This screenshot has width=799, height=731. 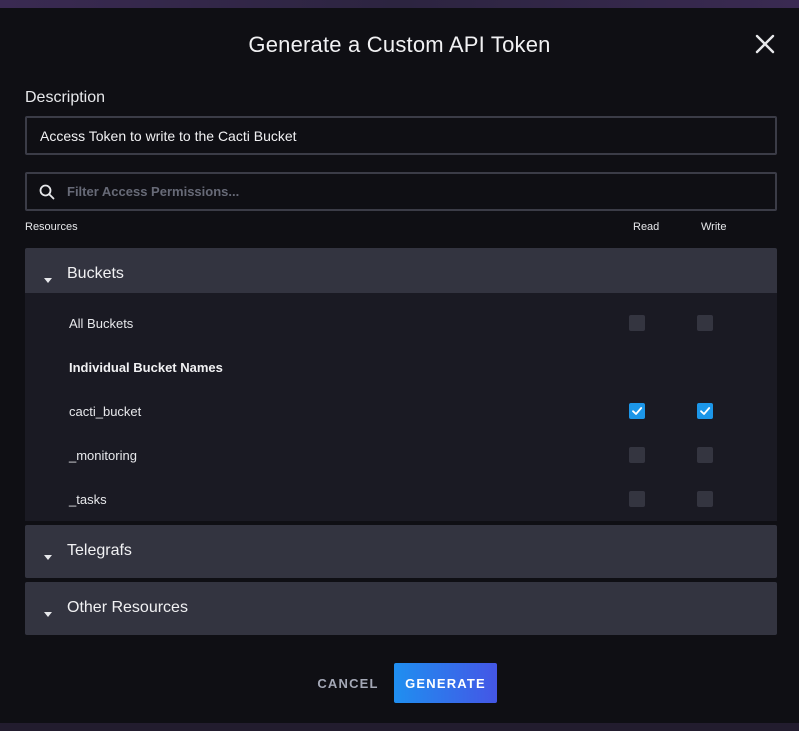 I want to click on description-label: Description, so click(x=65, y=97).